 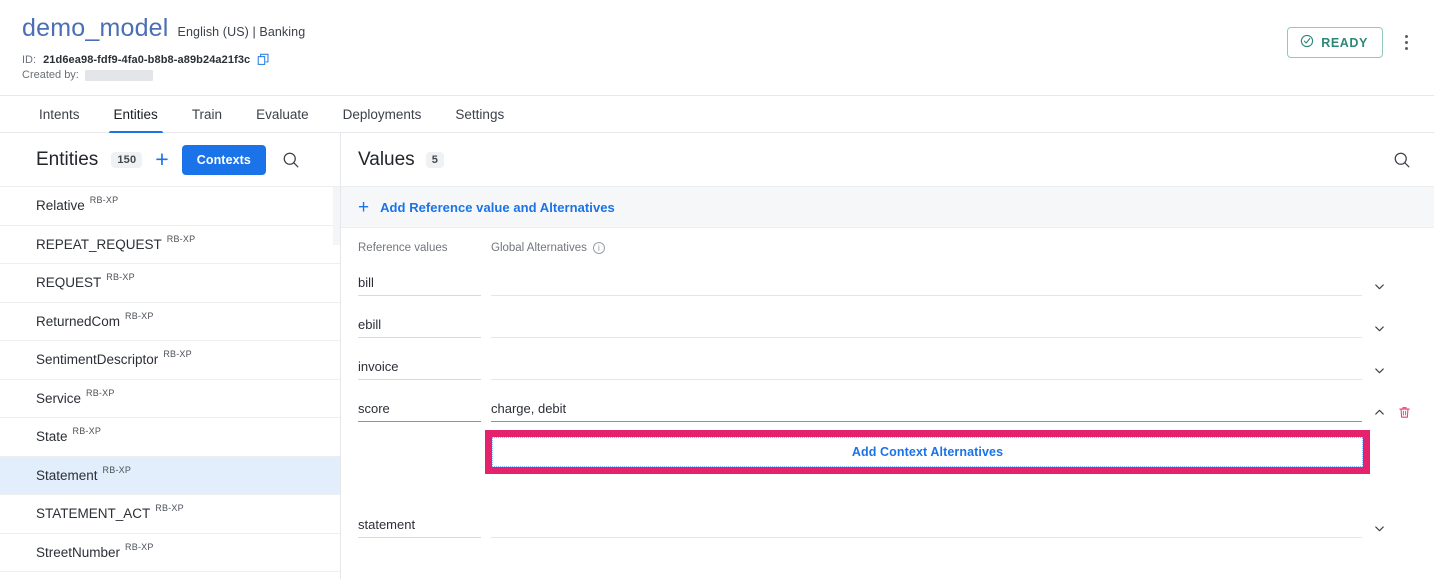 I want to click on reference-value-input: ebill, so click(x=419, y=327).